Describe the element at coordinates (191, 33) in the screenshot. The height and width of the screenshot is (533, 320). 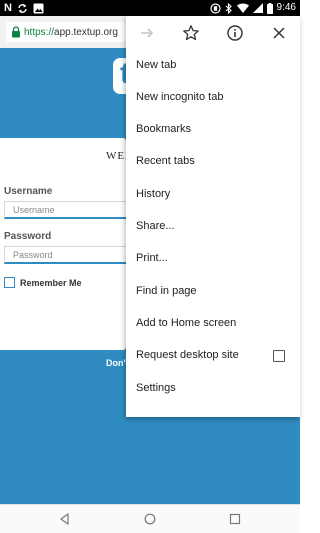
I see `star-icon` at that location.